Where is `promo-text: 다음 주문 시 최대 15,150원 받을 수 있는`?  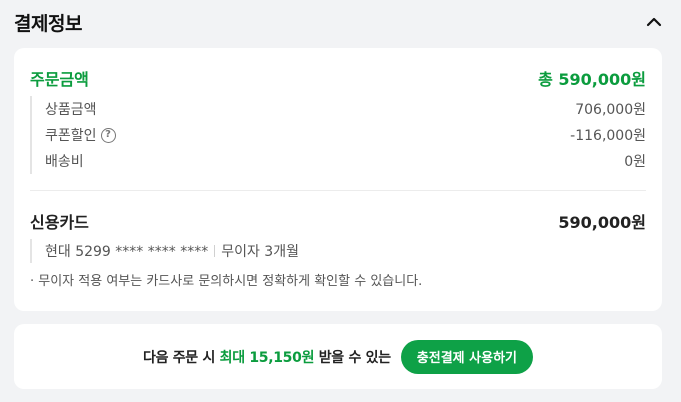 promo-text: 다음 주문 시 최대 15,150원 받을 수 있는 is located at coordinates (267, 357).